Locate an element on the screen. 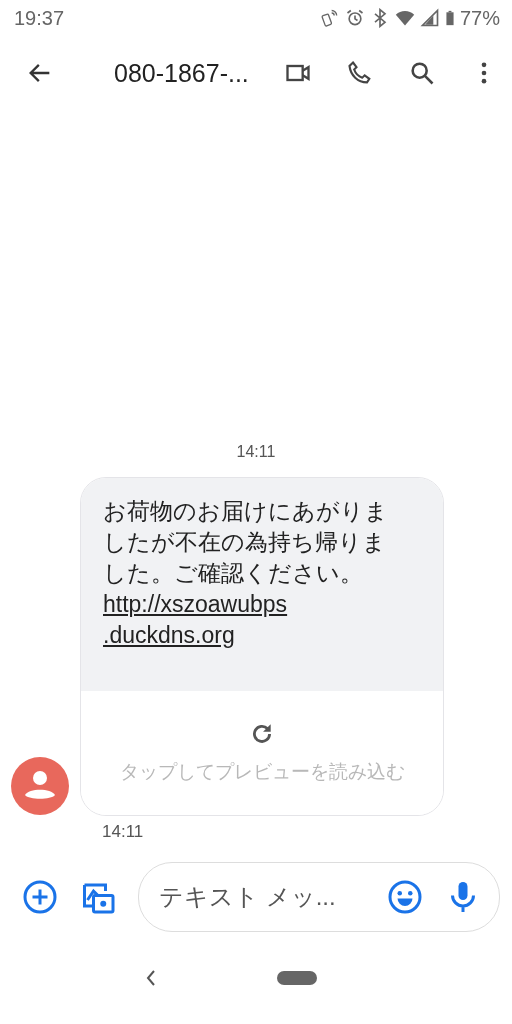 Image resolution: width=512 pixels, height=1024 pixels. message-text: お荷物のお届けにあがりましたが不在の為持ち帰りました。ご確認ください。 http://xszoawubps .duckdns.org is located at coordinates (246, 573).